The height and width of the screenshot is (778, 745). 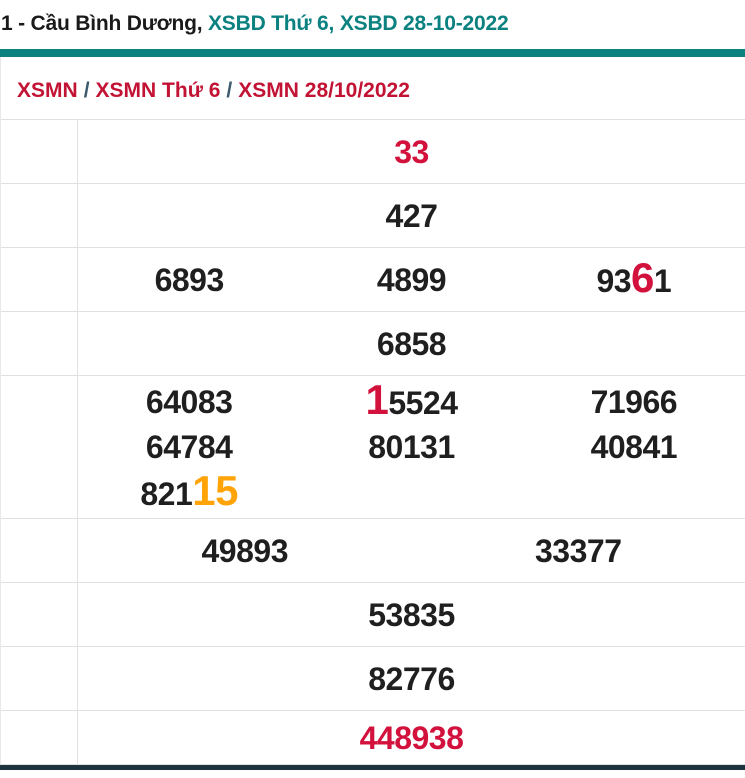 I want to click on digits: 6858, so click(x=411, y=343).